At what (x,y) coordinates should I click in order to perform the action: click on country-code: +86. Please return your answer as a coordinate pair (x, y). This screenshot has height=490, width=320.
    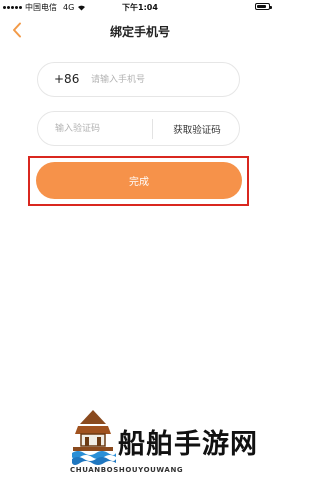
    Looking at the image, I should click on (66, 79).